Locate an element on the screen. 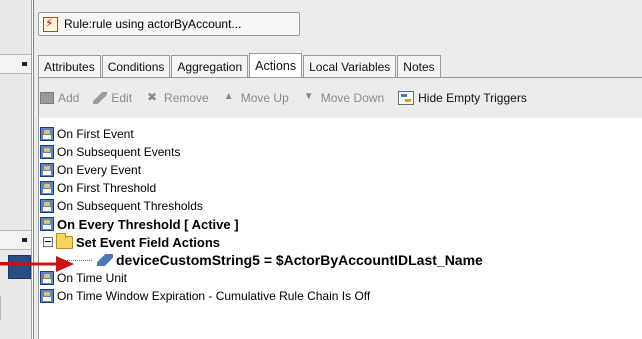 Image resolution: width=642 pixels, height=339 pixels. move-down-button: Move Down is located at coordinates (343, 98).